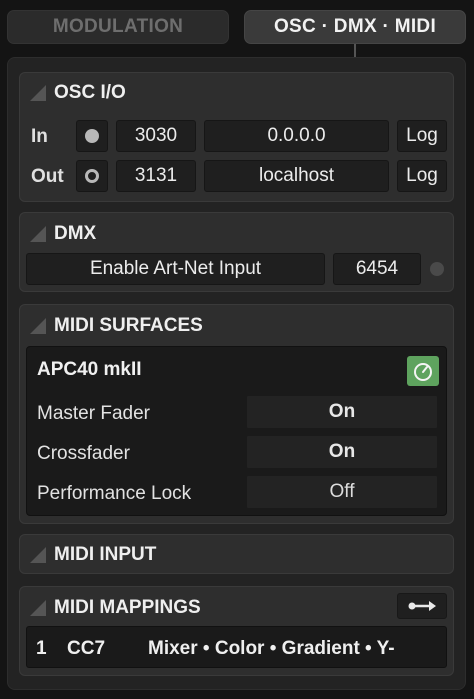  What do you see at coordinates (128, 325) in the screenshot?
I see `midi-surfaces-title: MIDI SURFACES` at bounding box center [128, 325].